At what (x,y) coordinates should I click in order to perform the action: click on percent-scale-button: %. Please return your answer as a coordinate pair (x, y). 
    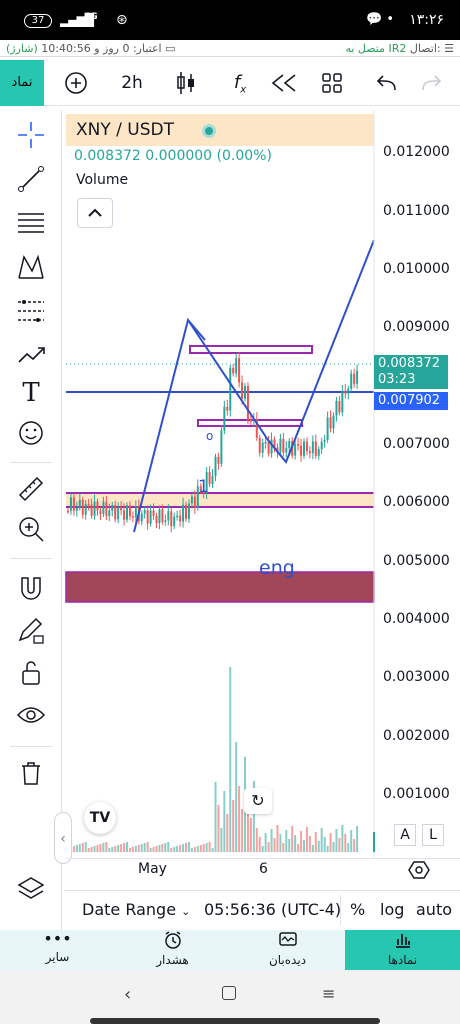
    Looking at the image, I should click on (357, 909).